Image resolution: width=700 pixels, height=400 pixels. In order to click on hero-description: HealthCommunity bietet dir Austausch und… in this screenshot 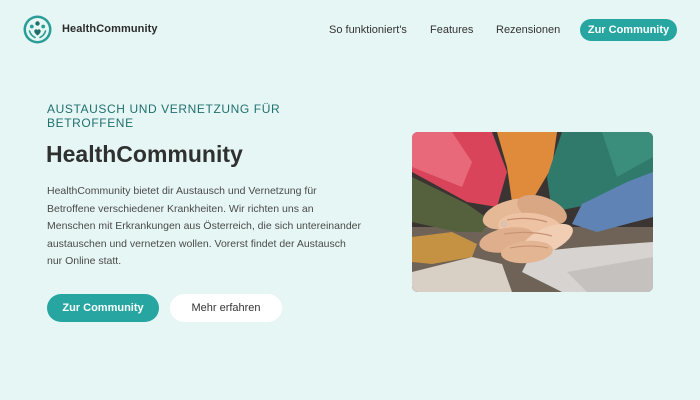, I will do `click(204, 226)`.